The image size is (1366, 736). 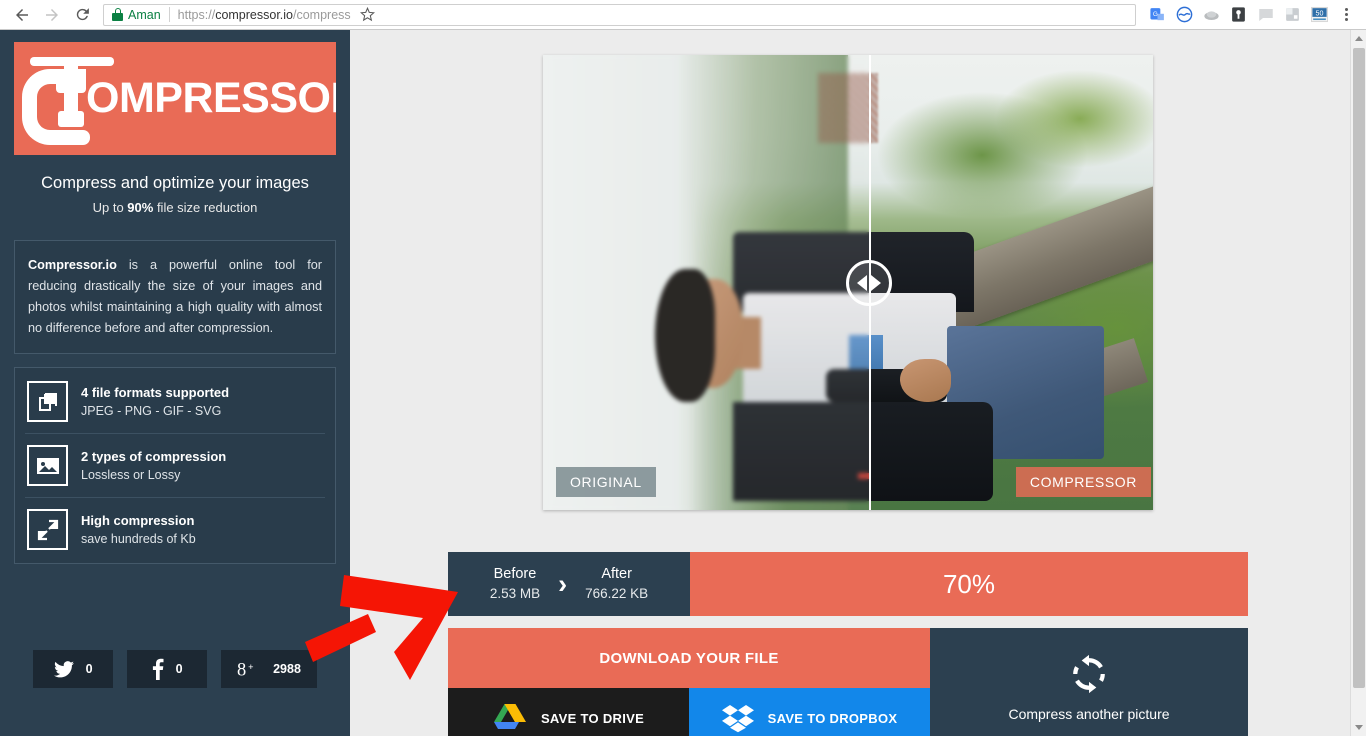 What do you see at coordinates (1358, 38) in the screenshot?
I see `scroll-up-button` at bounding box center [1358, 38].